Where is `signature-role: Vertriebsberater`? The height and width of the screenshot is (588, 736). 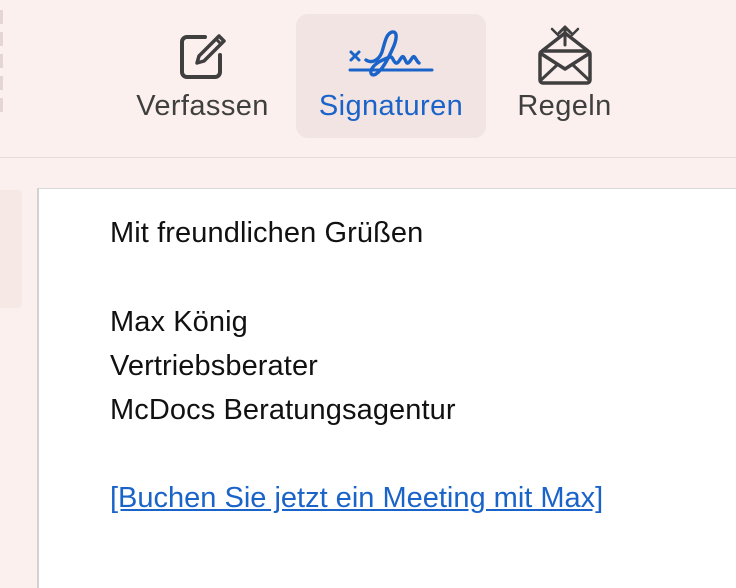
signature-role: Vertriebsberater is located at coordinates (214, 366).